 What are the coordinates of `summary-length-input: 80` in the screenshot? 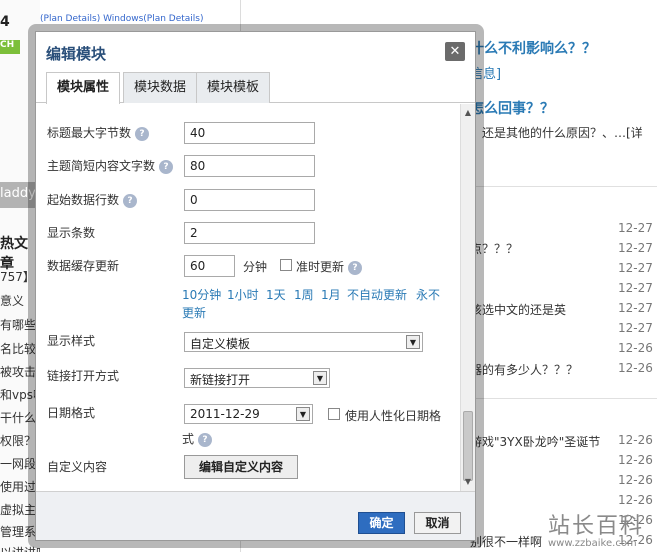 It's located at (249, 166).